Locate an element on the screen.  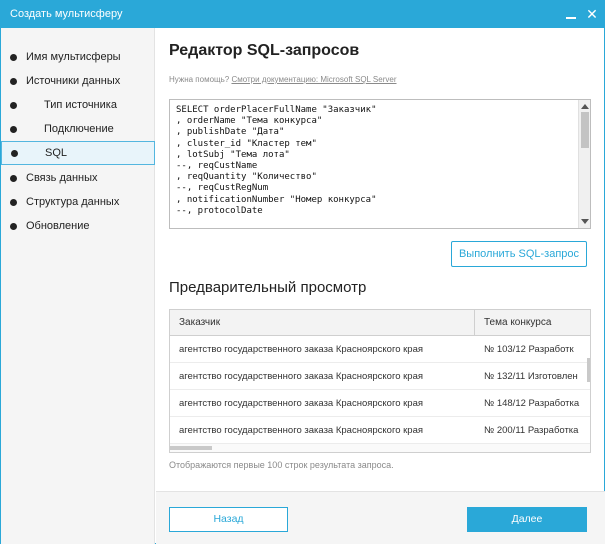
table-cell: № 103/12 Разработк is located at coordinates (529, 349).